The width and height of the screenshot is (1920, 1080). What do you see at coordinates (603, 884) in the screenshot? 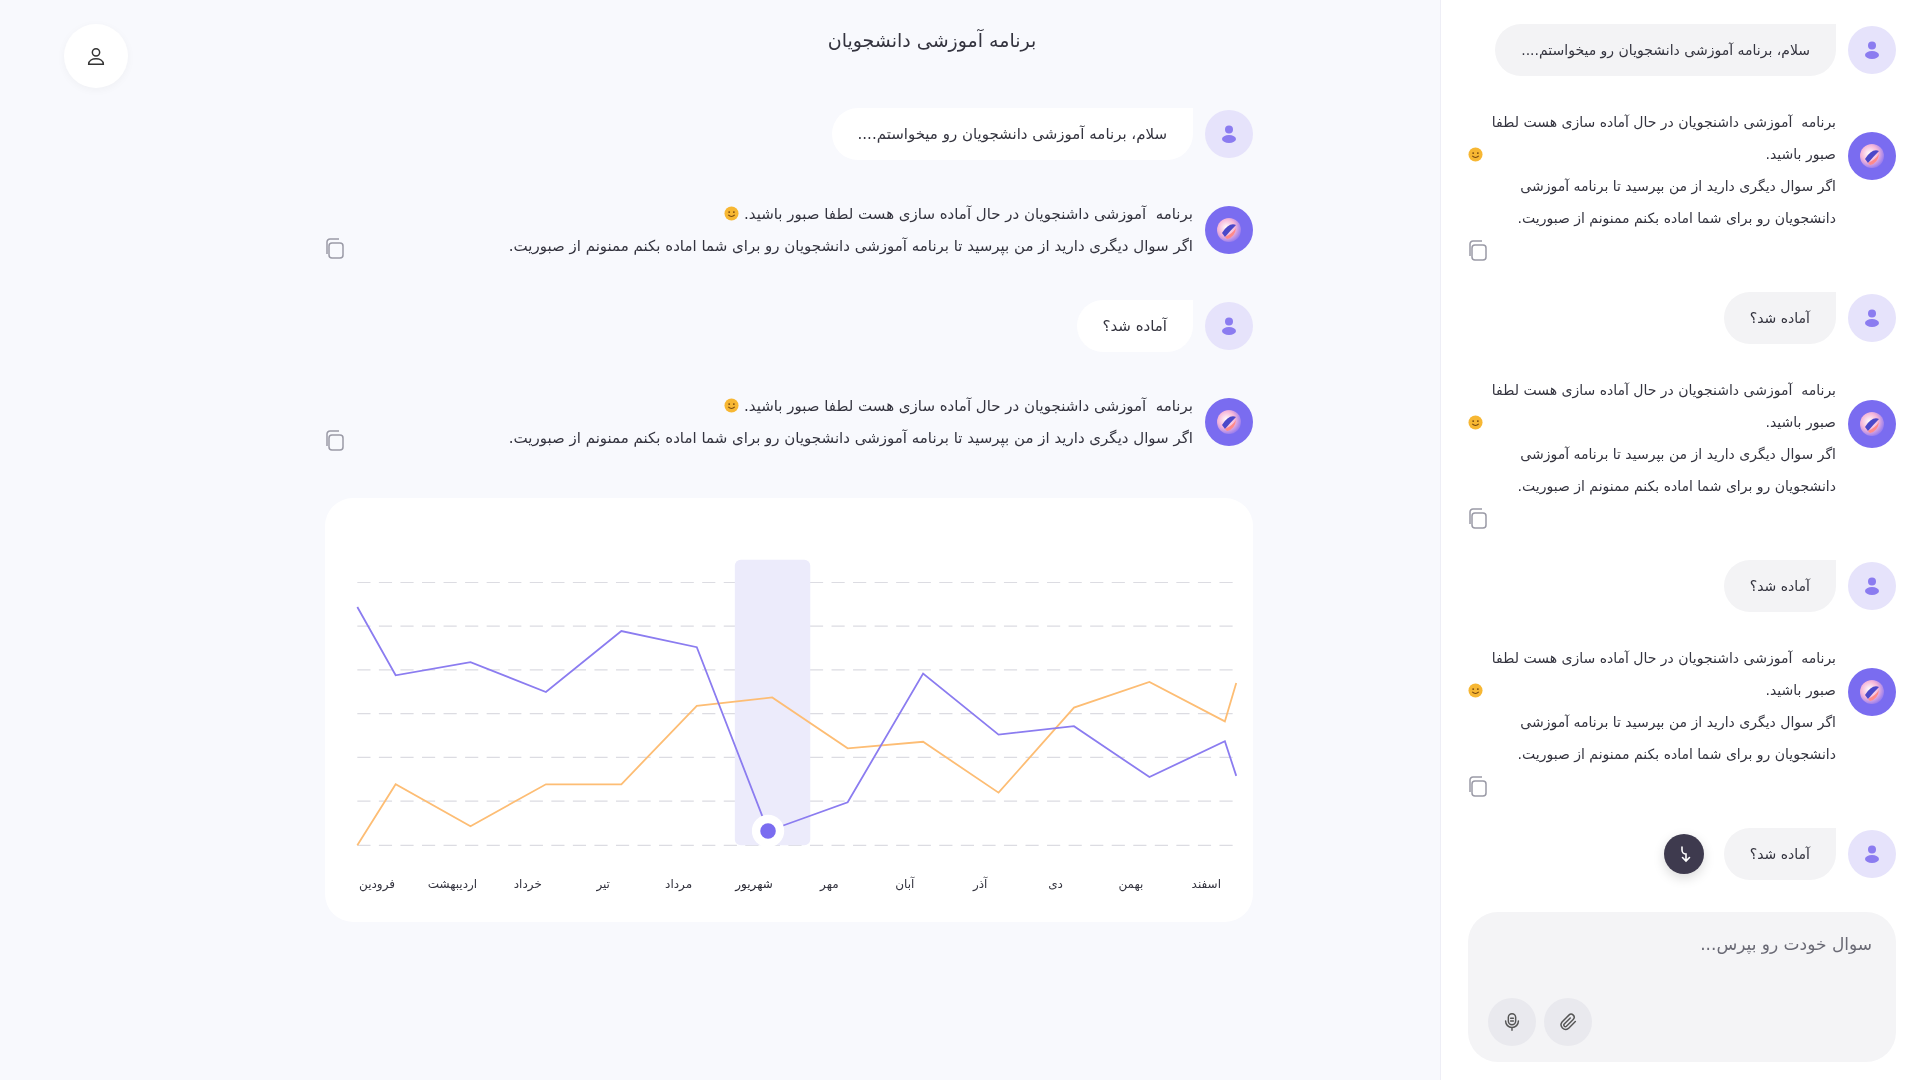
I see `month-label: تیر` at bounding box center [603, 884].